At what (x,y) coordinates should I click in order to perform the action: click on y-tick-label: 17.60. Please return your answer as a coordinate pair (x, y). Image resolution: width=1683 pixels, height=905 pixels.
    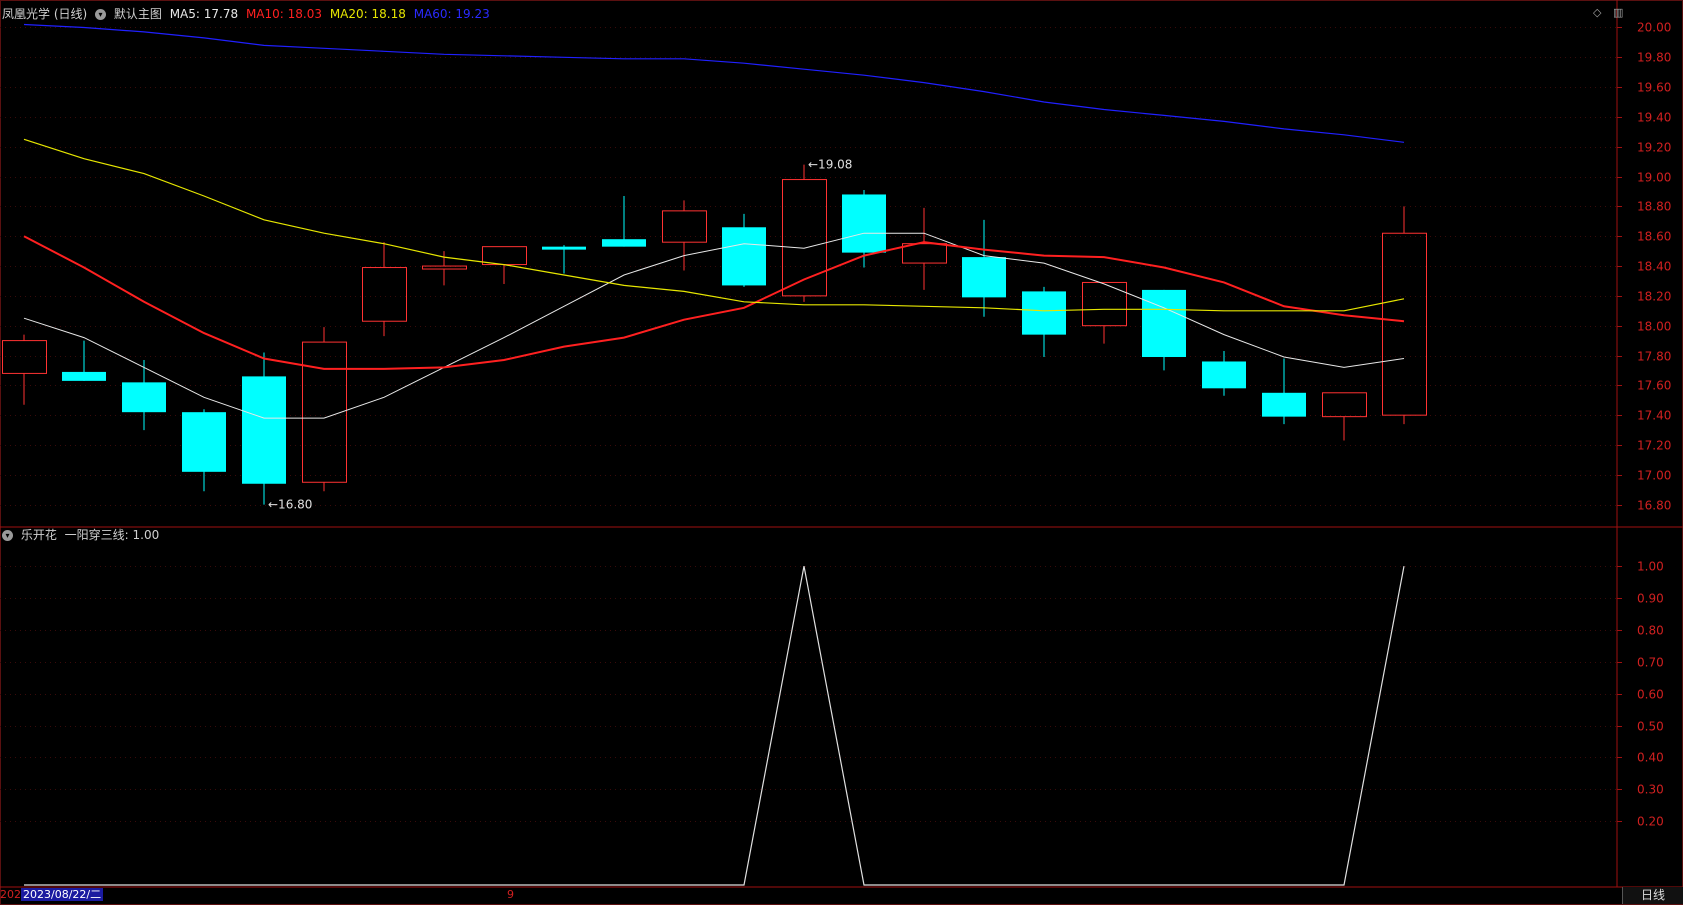
    Looking at the image, I should click on (1654, 386).